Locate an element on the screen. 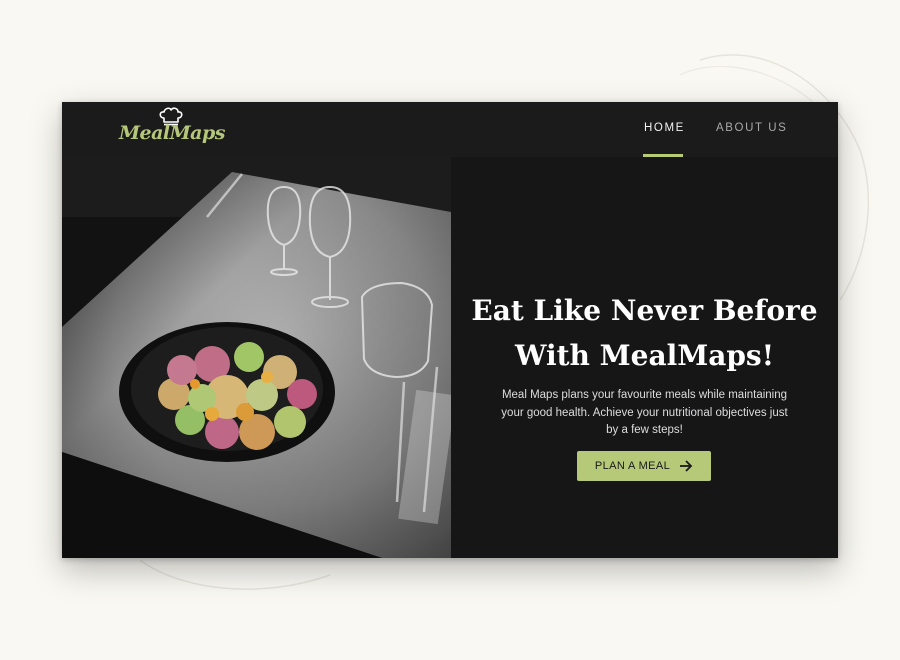  plan-a-meal-button: PLAN A MEAL is located at coordinates (644, 466).